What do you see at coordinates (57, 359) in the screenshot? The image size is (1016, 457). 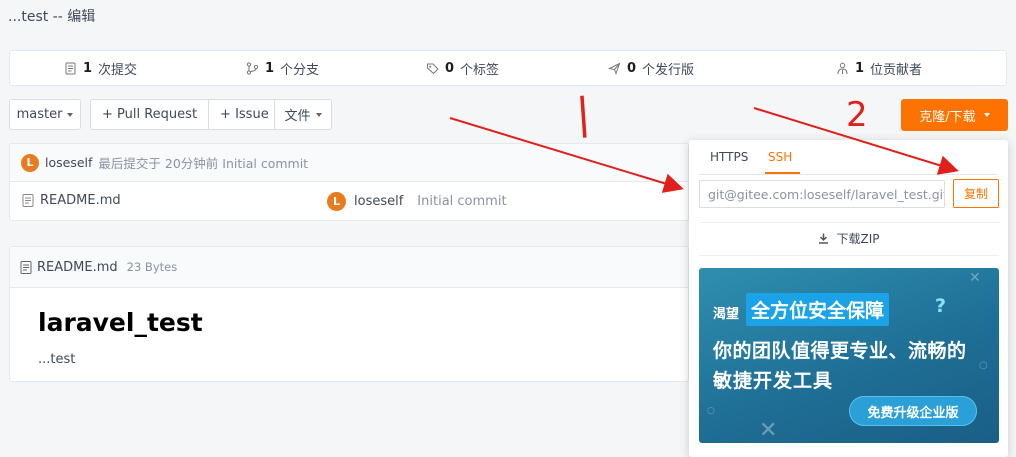 I see `readme-body: ...test` at bounding box center [57, 359].